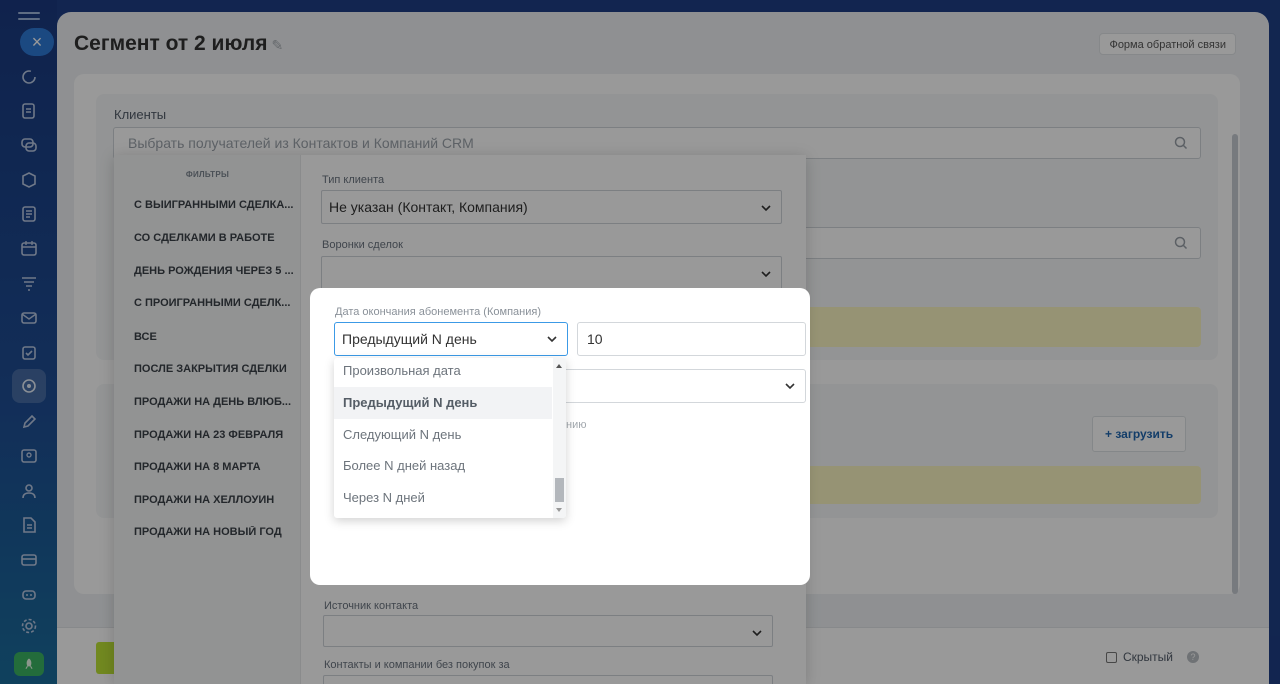  What do you see at coordinates (559, 510) in the screenshot?
I see `scroll-down-icon` at bounding box center [559, 510].